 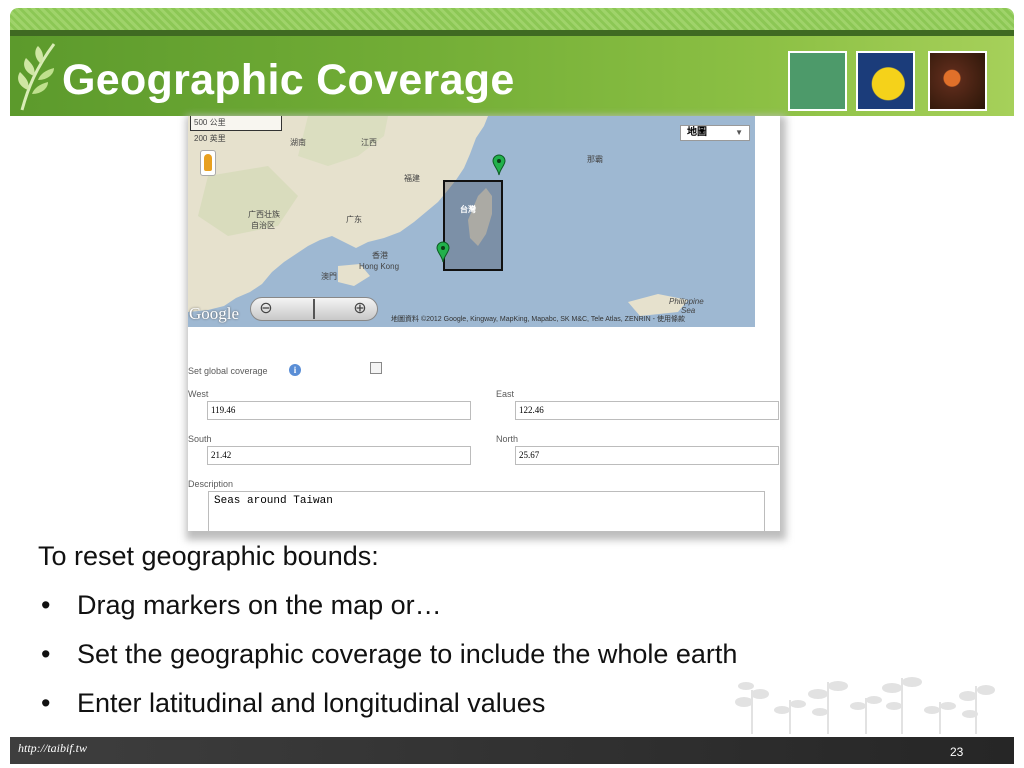 What do you see at coordinates (329, 276) in the screenshot?
I see `map-label-macau: 澳門` at bounding box center [329, 276].